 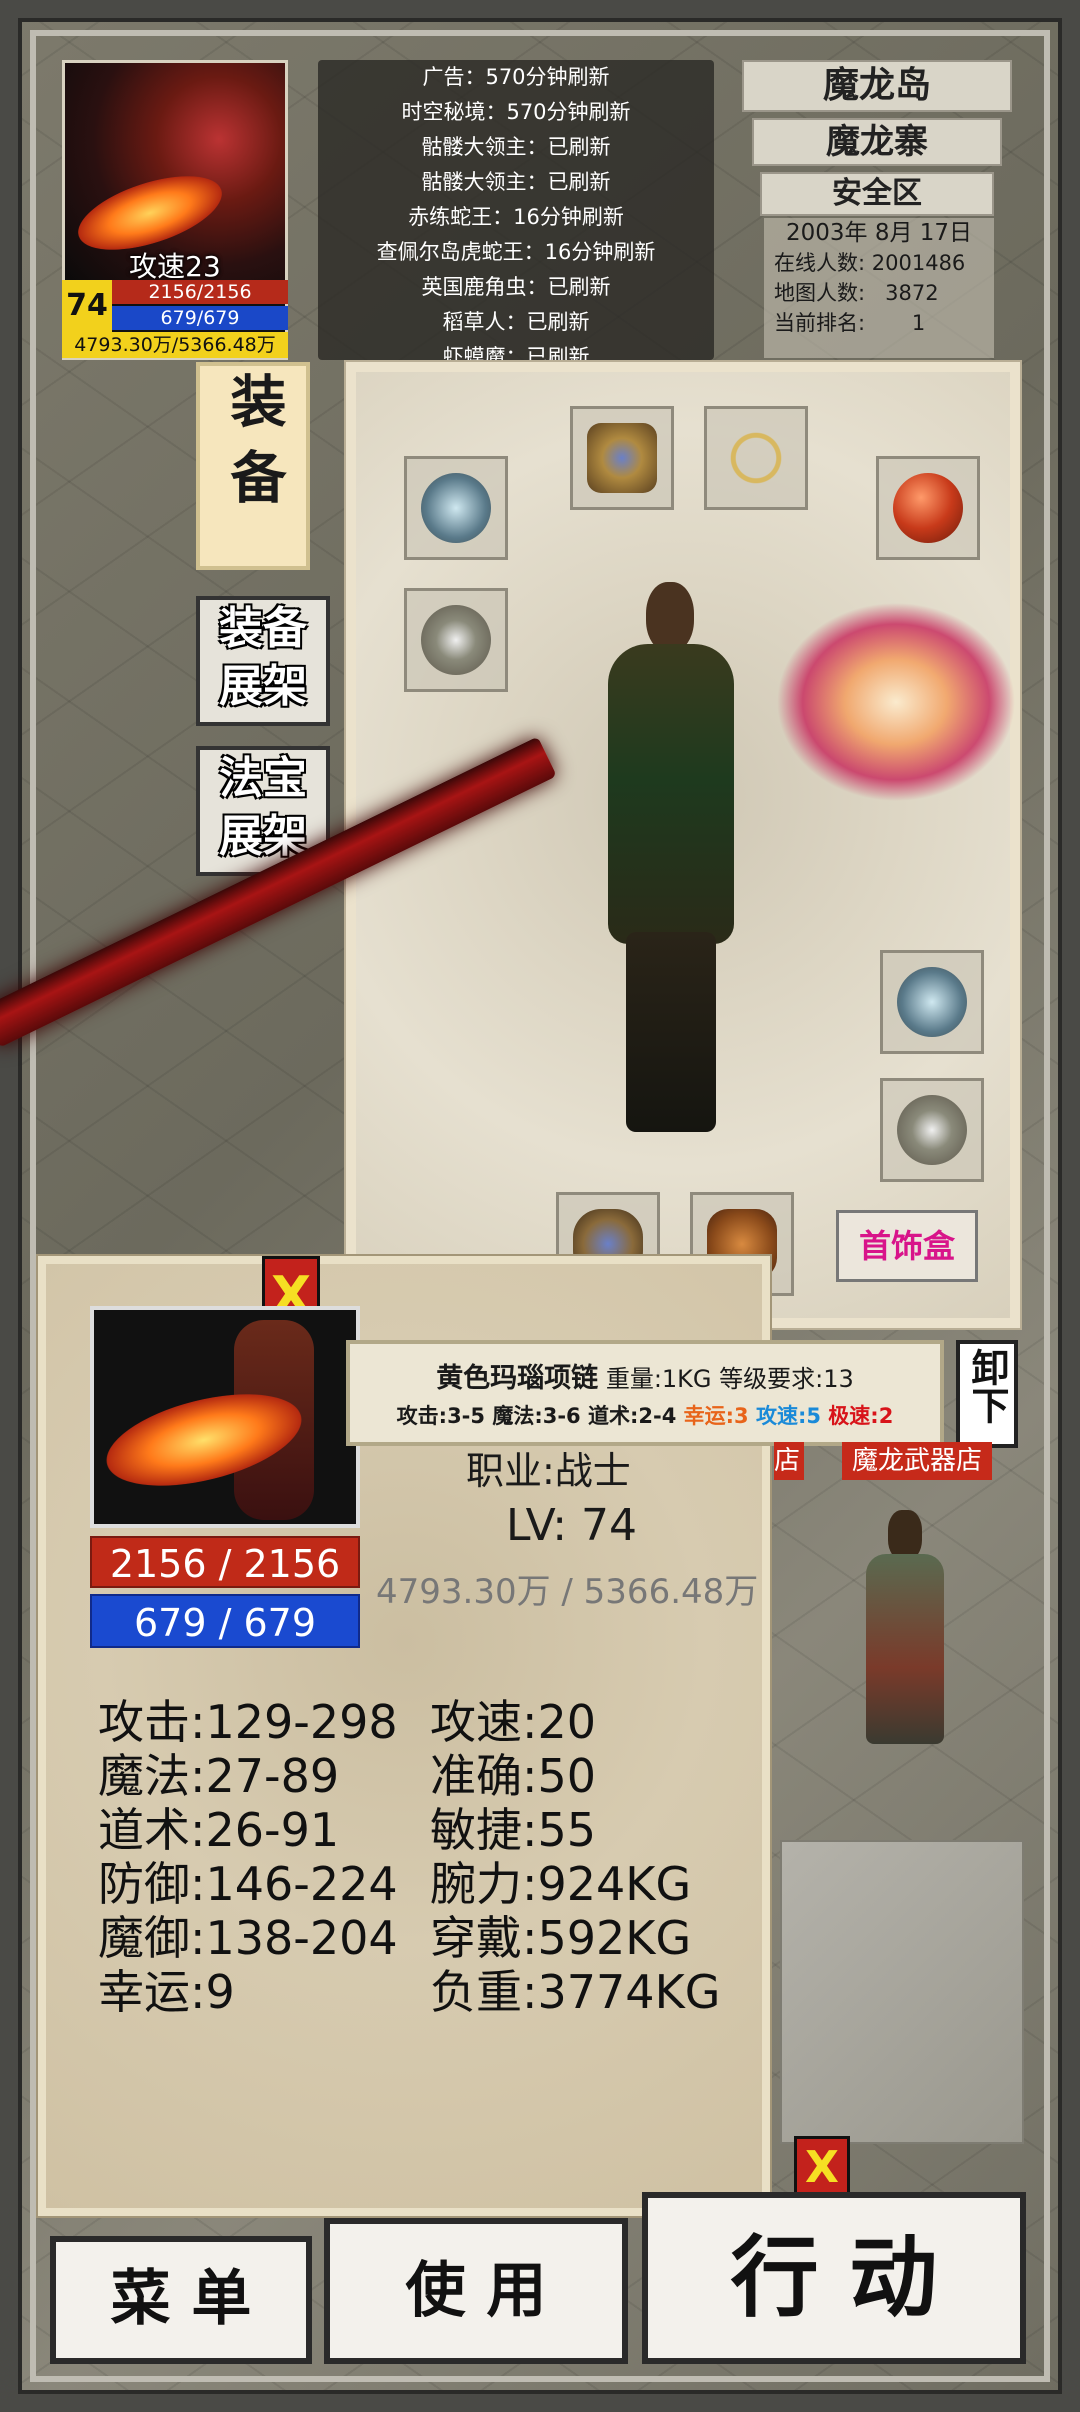 I want to click on notice-item: 时空秘境：570分钟刷新, so click(x=516, y=112).